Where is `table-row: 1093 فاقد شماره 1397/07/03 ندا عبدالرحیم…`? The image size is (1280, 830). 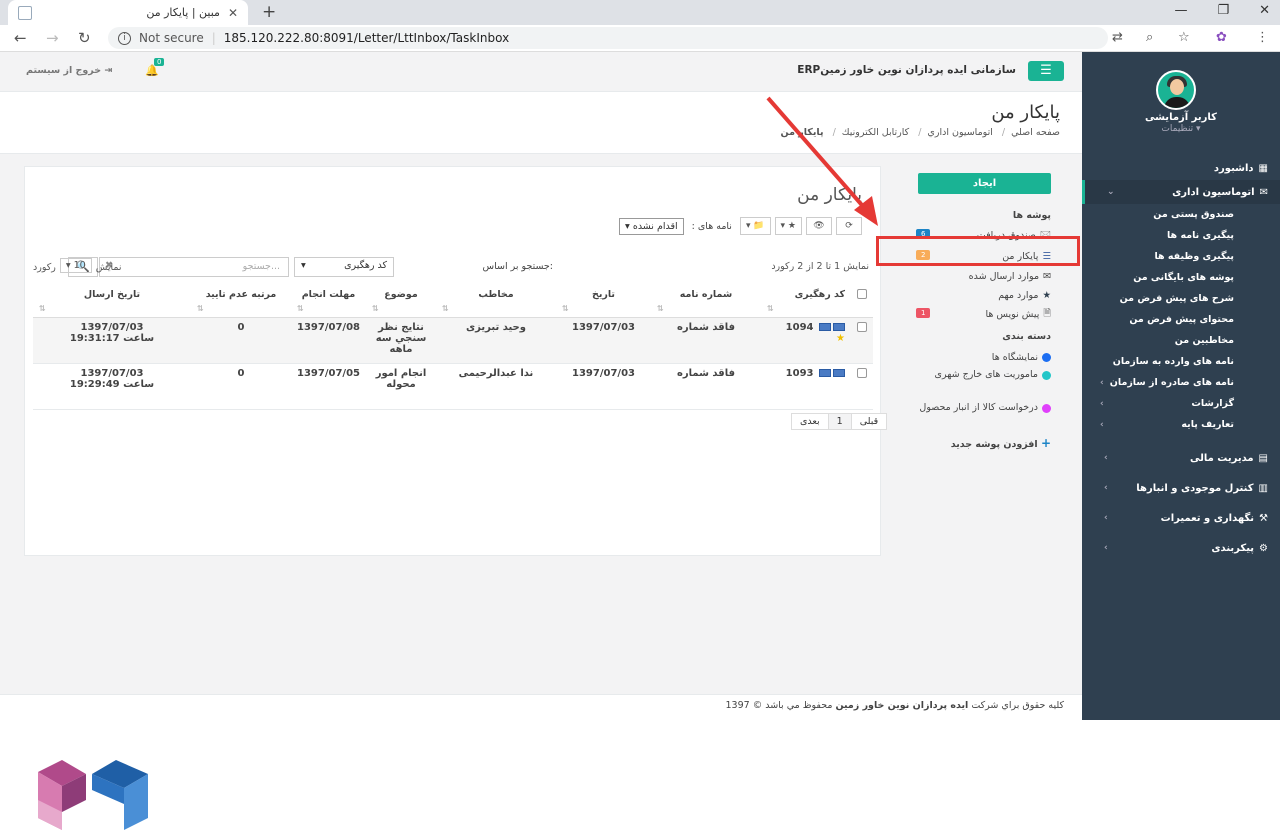 table-row: 1093 فاقد شماره 1397/07/03 ندا عبدالرحیم… is located at coordinates (453, 386).